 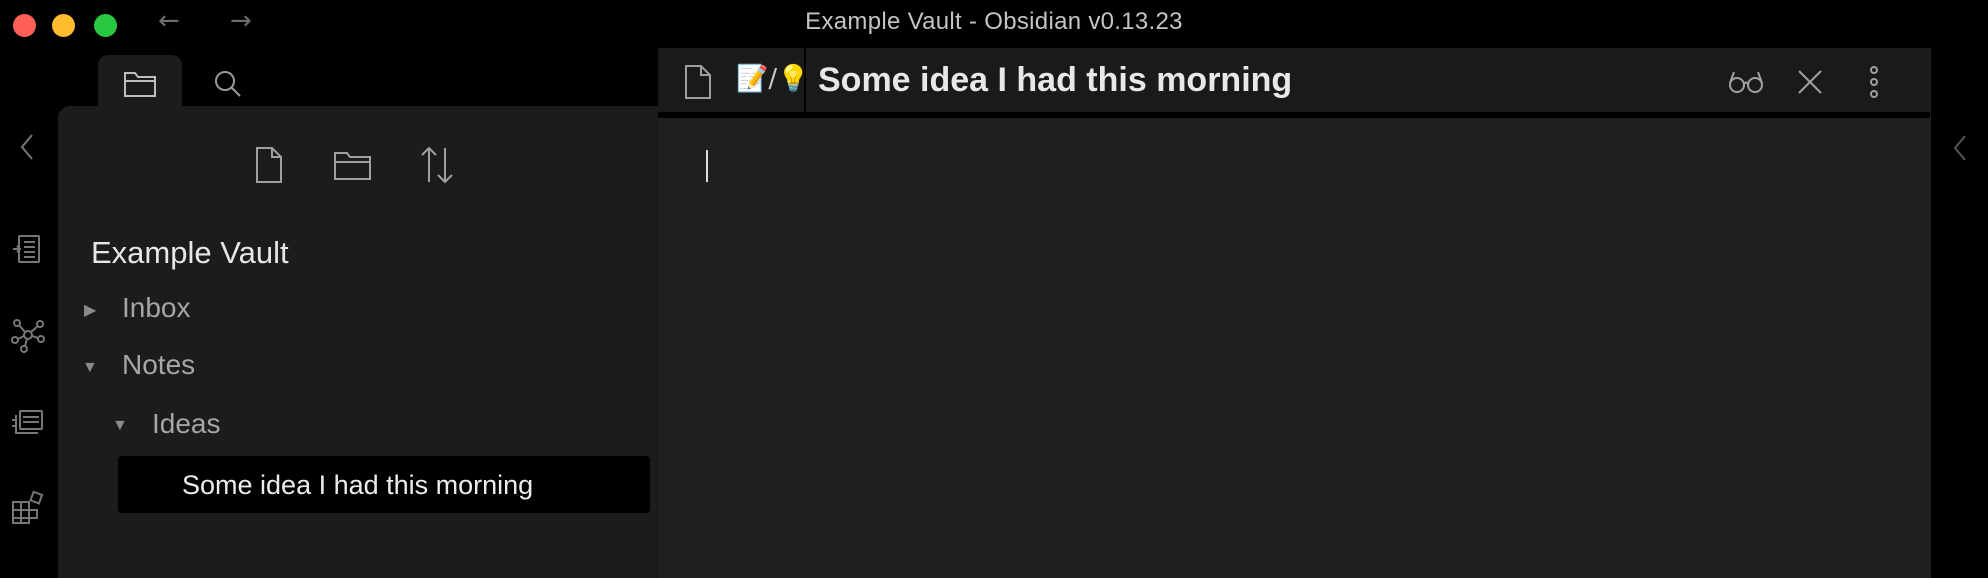 What do you see at coordinates (190, 253) in the screenshot?
I see `vault-name: Example Vault` at bounding box center [190, 253].